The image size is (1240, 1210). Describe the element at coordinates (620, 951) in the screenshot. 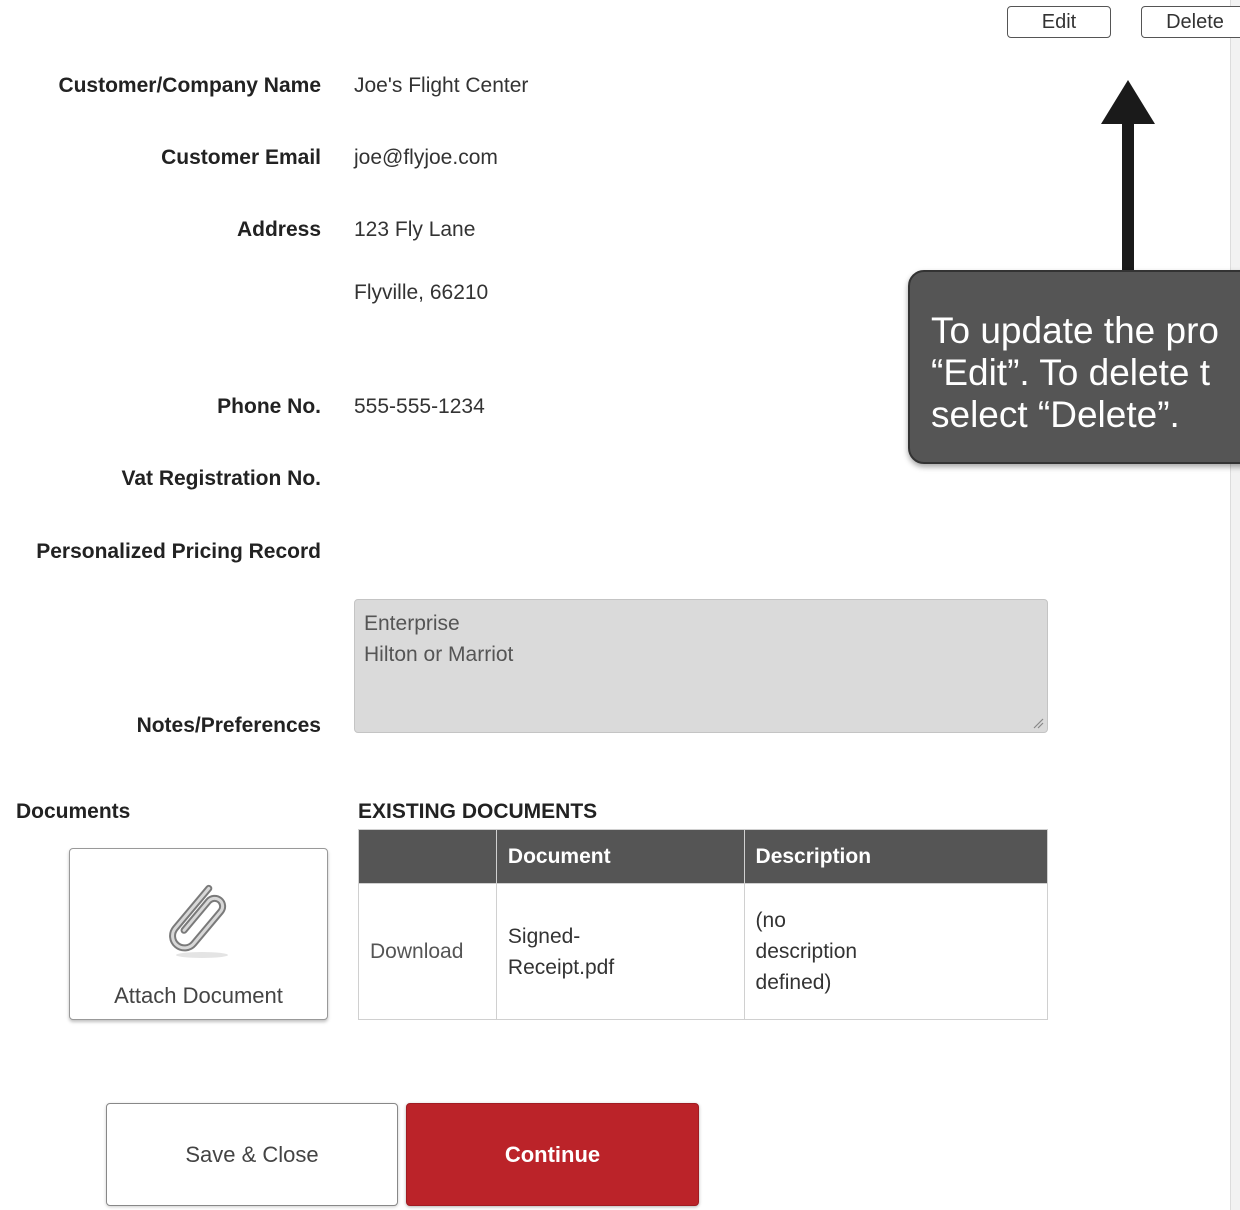

I see `document-name-cell: Signed- Receipt.pdf` at that location.